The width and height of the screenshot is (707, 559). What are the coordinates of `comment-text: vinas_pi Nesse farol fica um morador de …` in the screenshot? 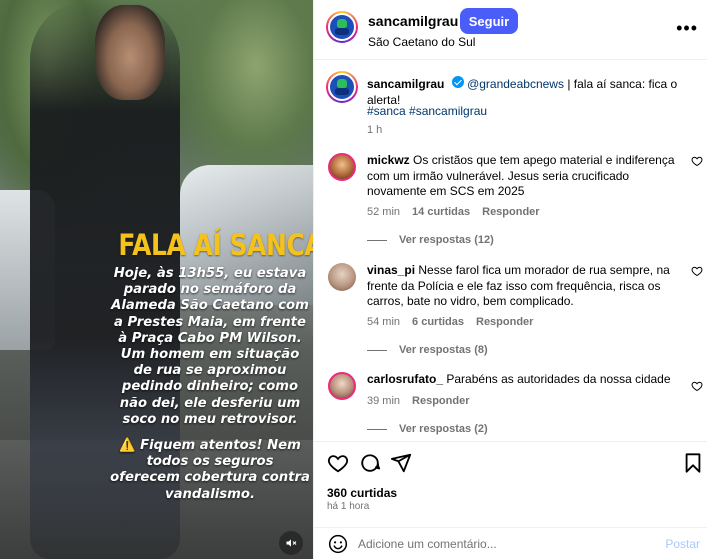 It's located at (524, 286).